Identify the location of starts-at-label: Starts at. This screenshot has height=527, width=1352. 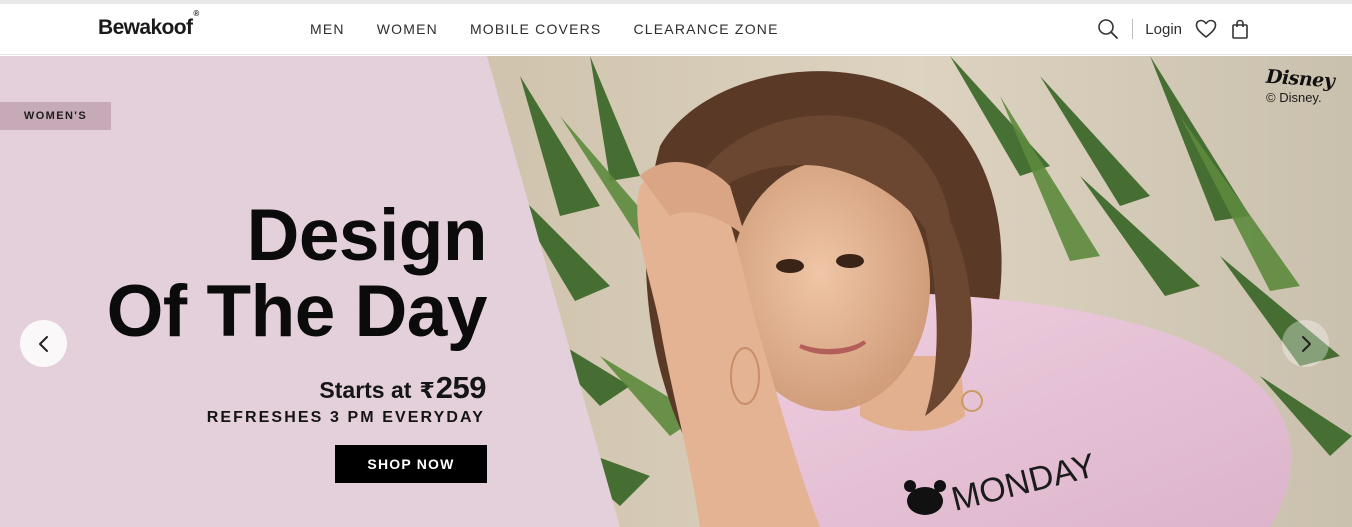
(365, 390).